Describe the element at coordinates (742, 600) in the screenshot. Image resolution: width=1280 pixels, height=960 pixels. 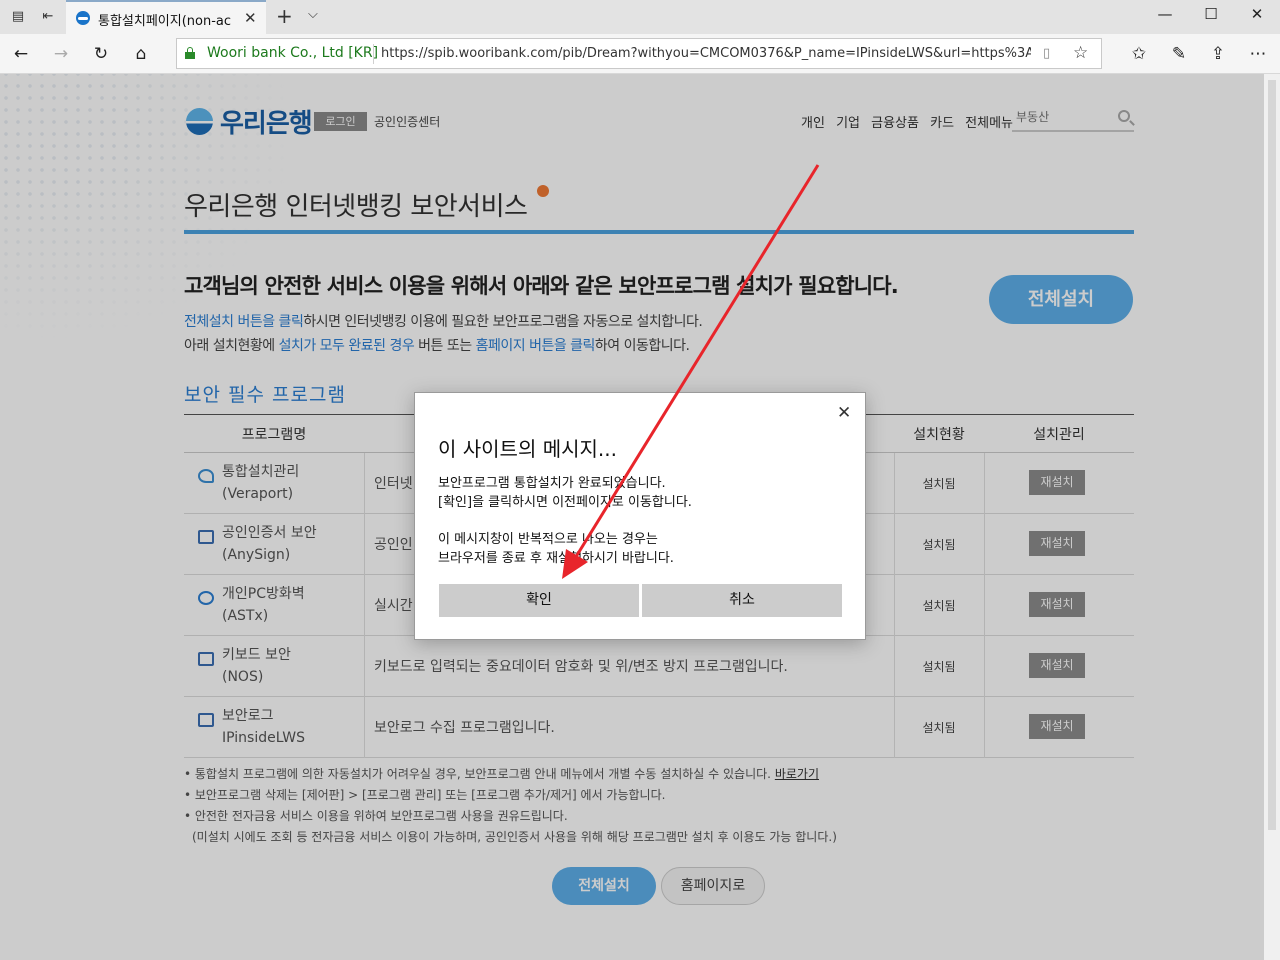
I see `cancel-button: 취소` at that location.